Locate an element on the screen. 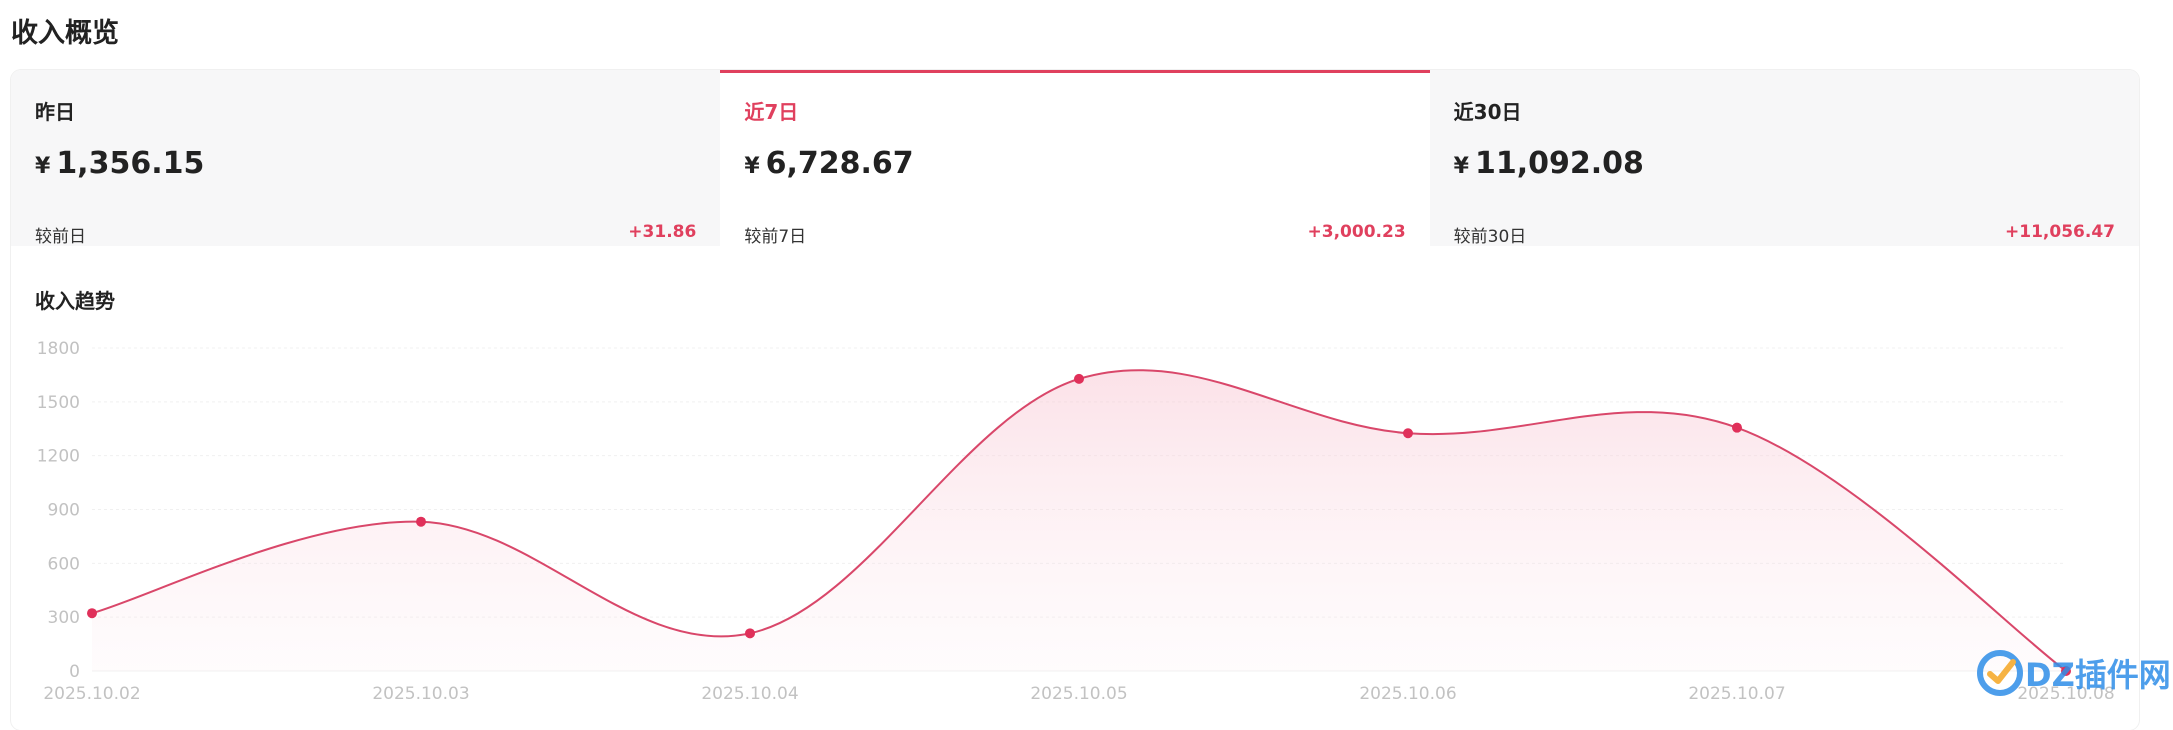 The height and width of the screenshot is (730, 2173). x-tick-label: 2025.10.03 is located at coordinates (420, 694).